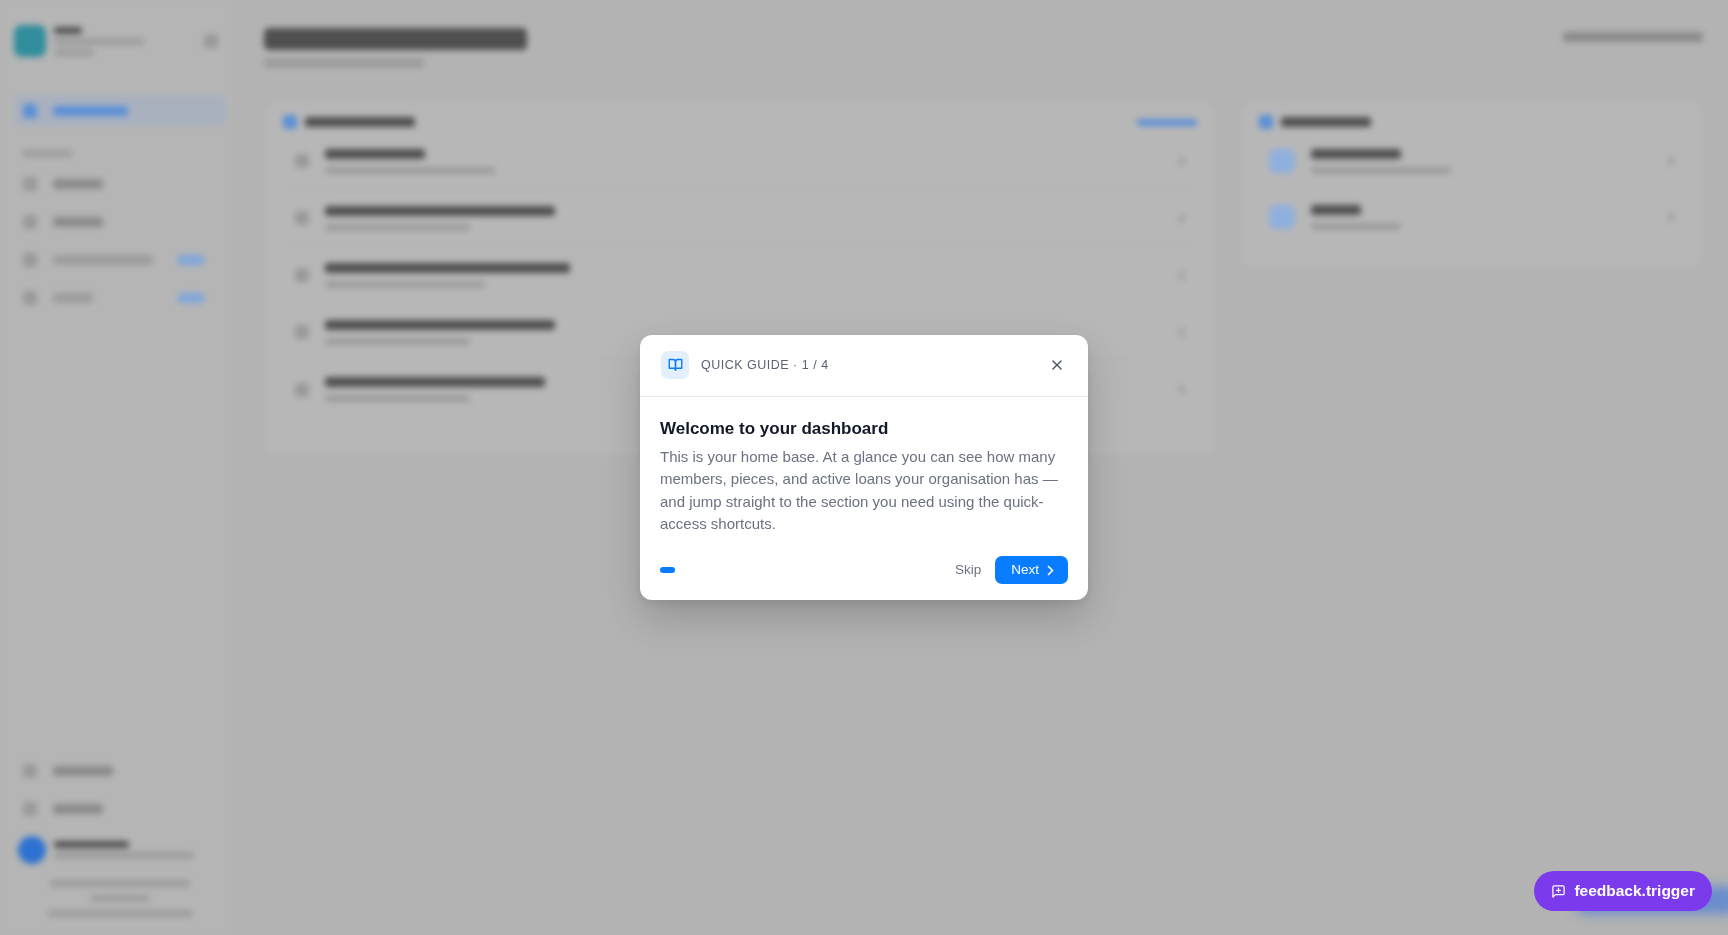 The image size is (1728, 935). What do you see at coordinates (1057, 364) in the screenshot?
I see `close-icon` at bounding box center [1057, 364].